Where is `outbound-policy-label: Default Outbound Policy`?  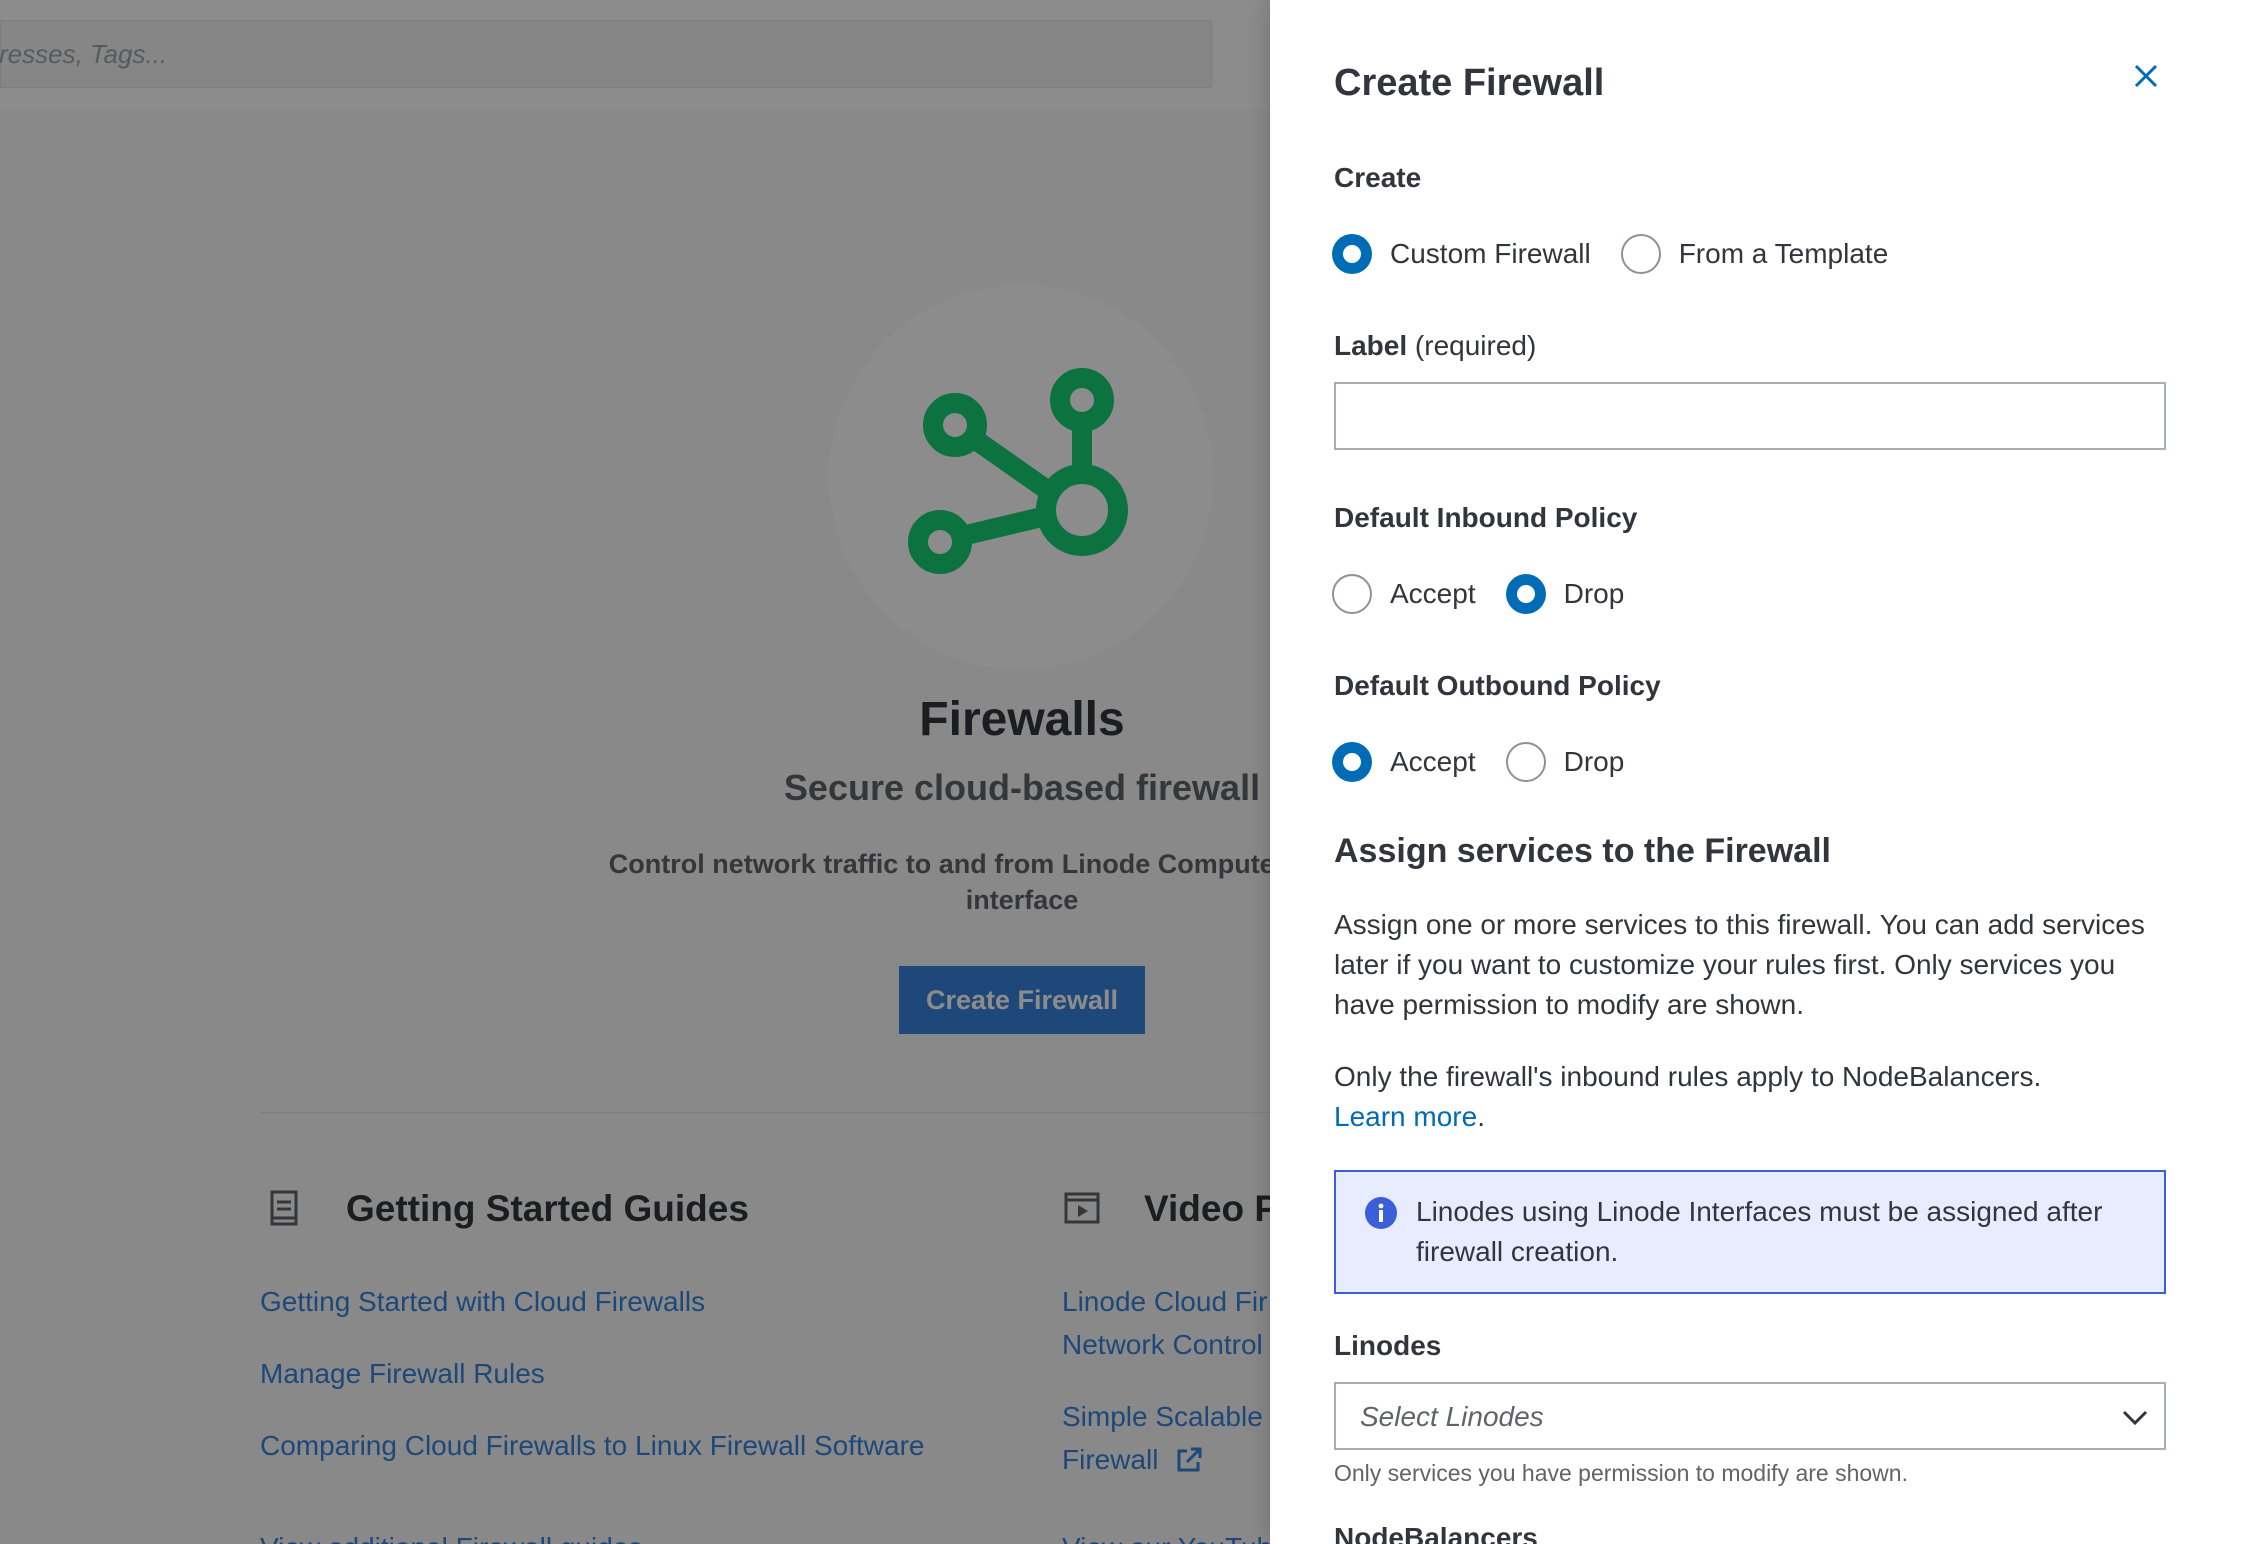 outbound-policy-label: Default Outbound Policy is located at coordinates (1497, 685).